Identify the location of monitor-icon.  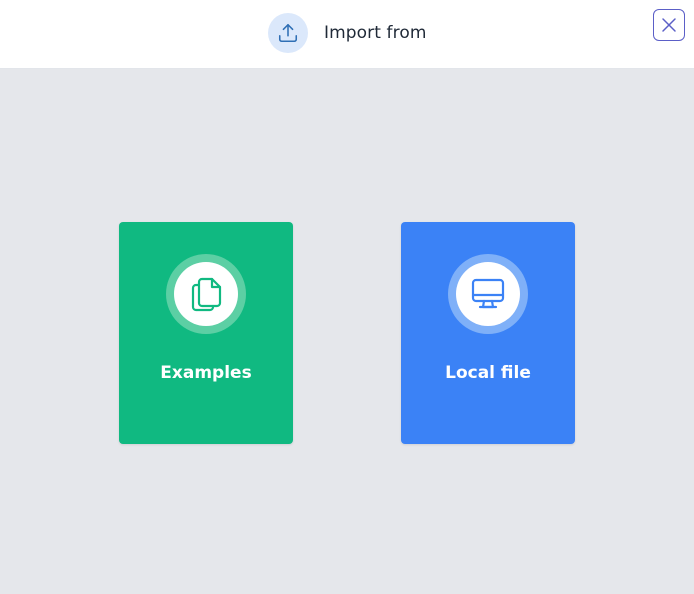
(488, 293).